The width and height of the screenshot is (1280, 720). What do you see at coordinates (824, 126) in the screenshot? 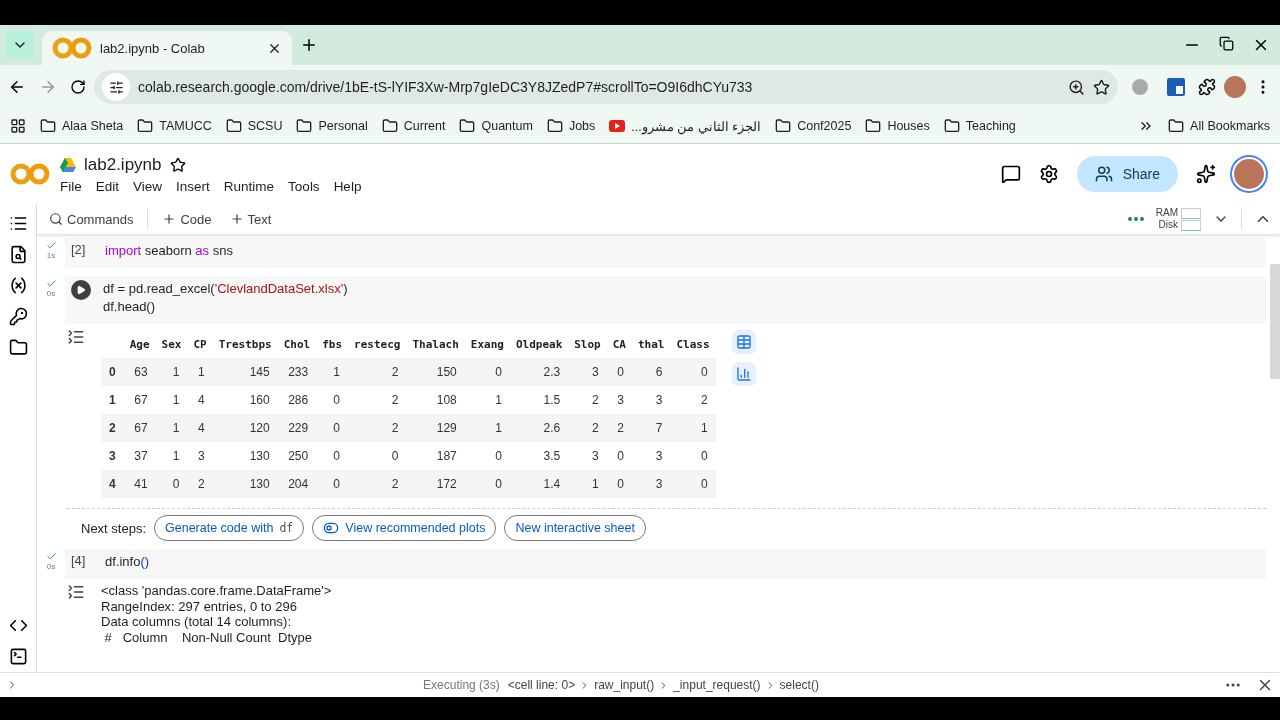
I see `bookmark-link: Conf2025` at bounding box center [824, 126].